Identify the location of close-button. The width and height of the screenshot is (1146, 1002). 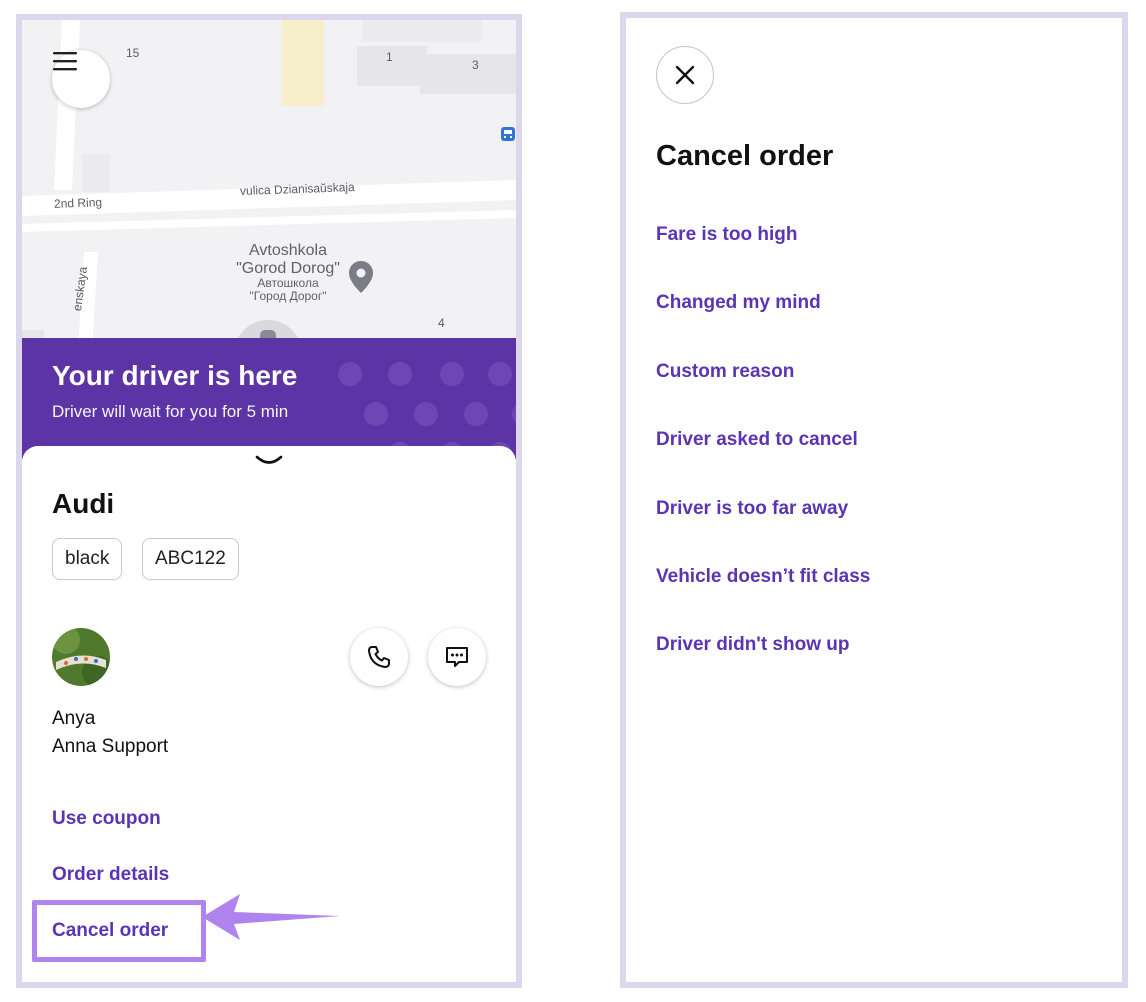
(685, 75).